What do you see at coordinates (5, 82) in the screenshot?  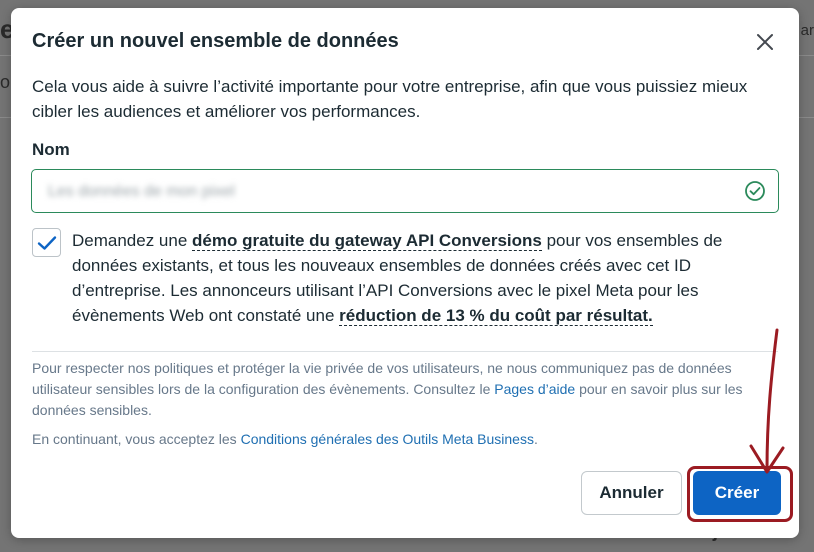 I see `background-text-fragment: o` at bounding box center [5, 82].